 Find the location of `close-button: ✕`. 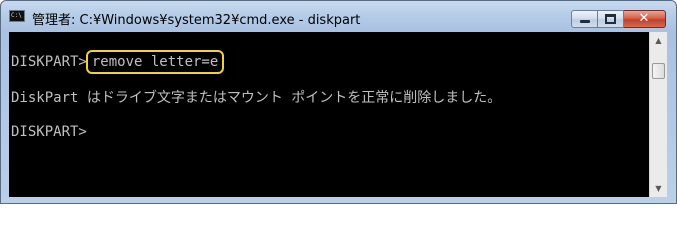

close-button: ✕ is located at coordinates (645, 19).